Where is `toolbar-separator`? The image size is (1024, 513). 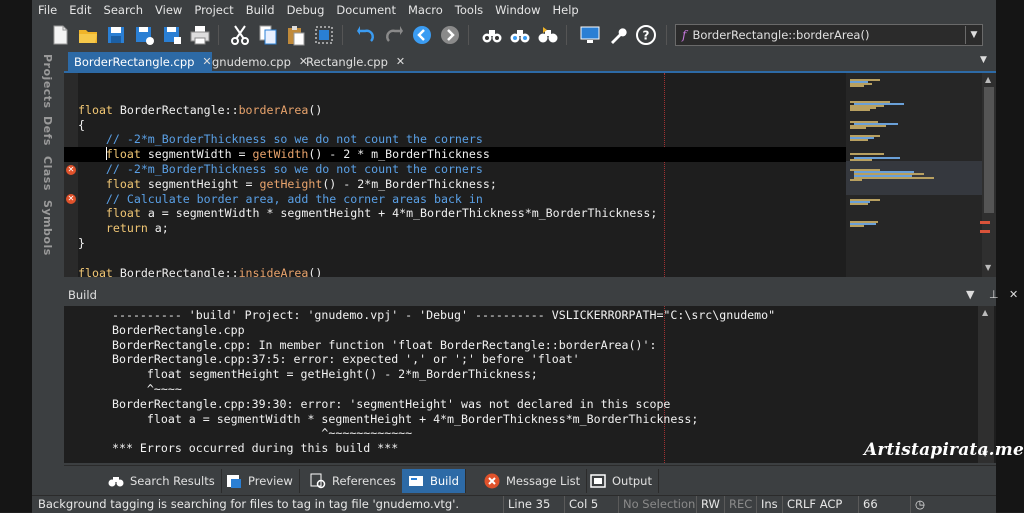
toolbar-separator is located at coordinates (218, 35).